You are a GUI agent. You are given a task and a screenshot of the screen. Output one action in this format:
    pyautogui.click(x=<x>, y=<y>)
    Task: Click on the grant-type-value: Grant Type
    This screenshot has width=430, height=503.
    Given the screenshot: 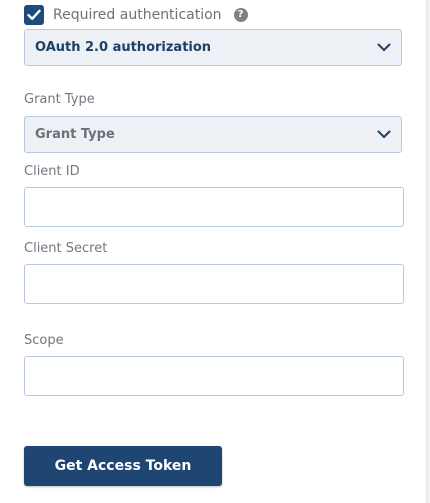 What is the action you would take?
    pyautogui.click(x=75, y=134)
    